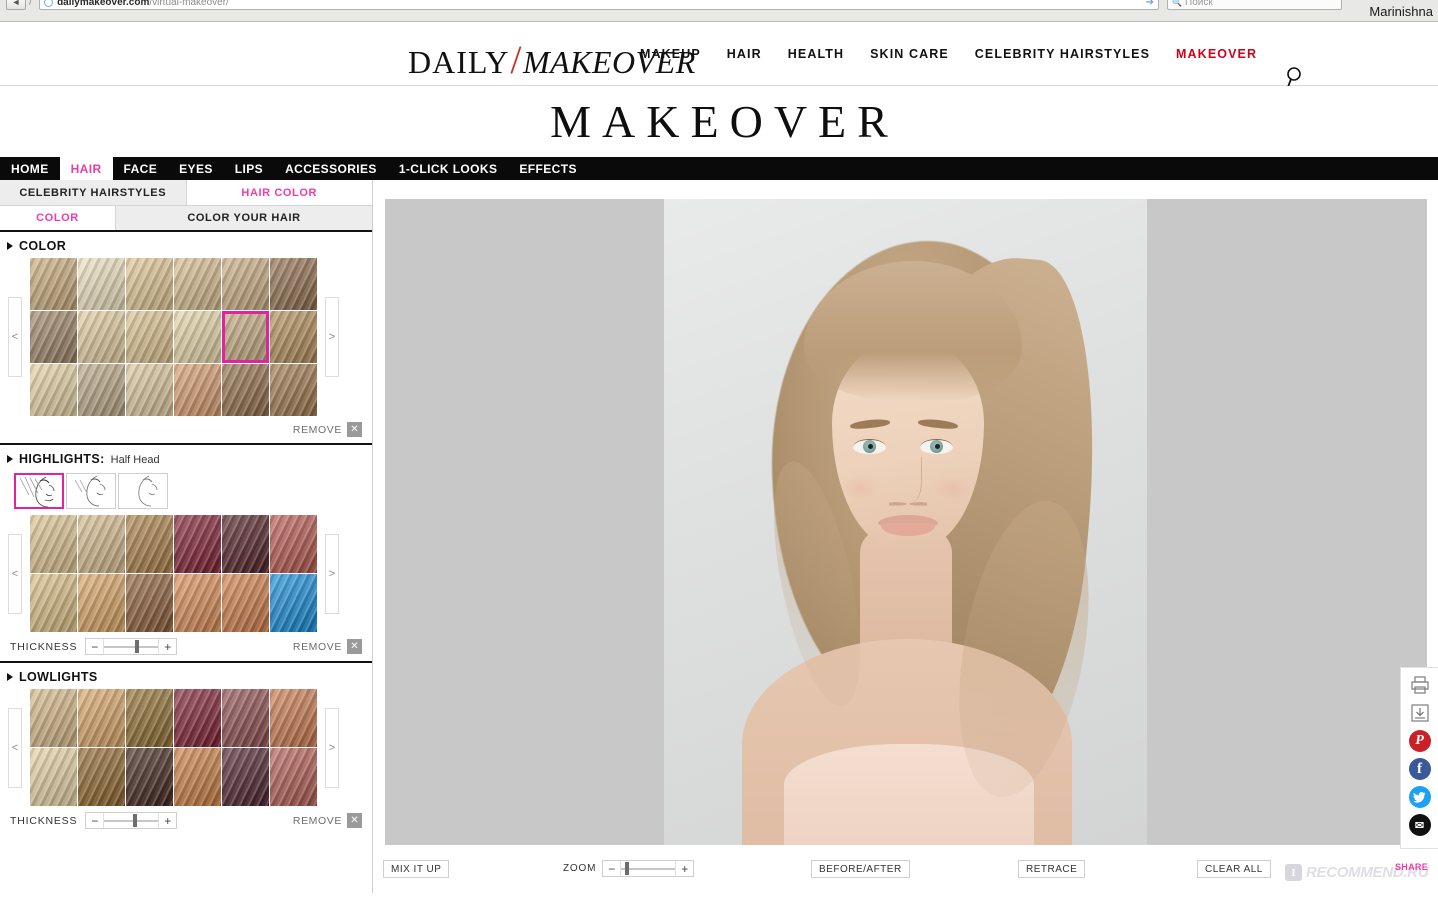 This screenshot has height=900, width=1438. Describe the element at coordinates (1150, 4) in the screenshot. I see `go-arrow-icon: ➔` at that location.